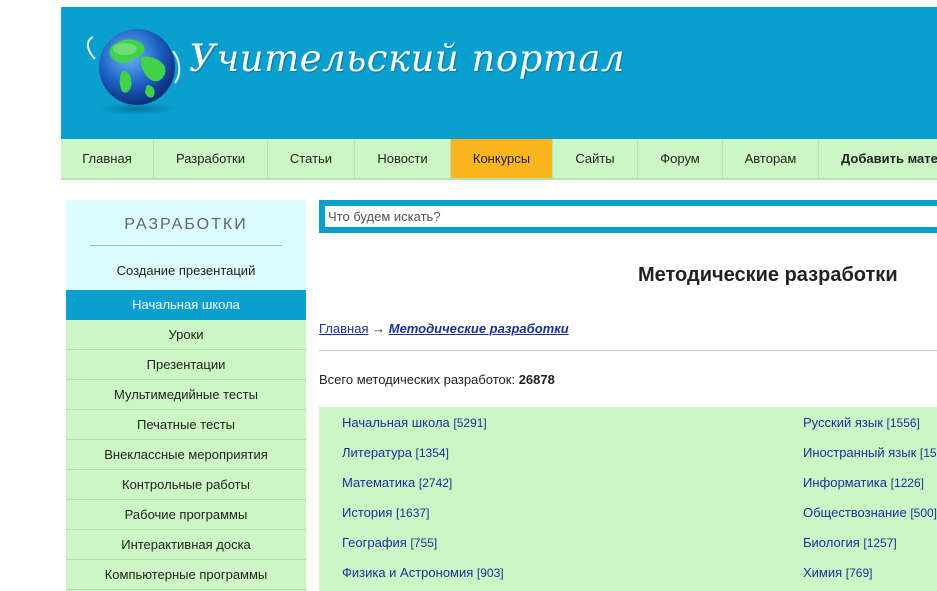 This screenshot has width=937, height=591. I want to click on nav-item-news: Новости, so click(403, 158).